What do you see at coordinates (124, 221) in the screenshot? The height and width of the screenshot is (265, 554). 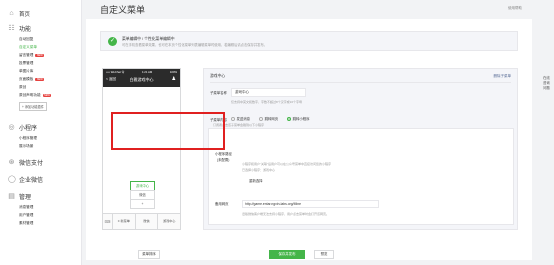 I see `menu-button: ≡ 新菜单` at bounding box center [124, 221].